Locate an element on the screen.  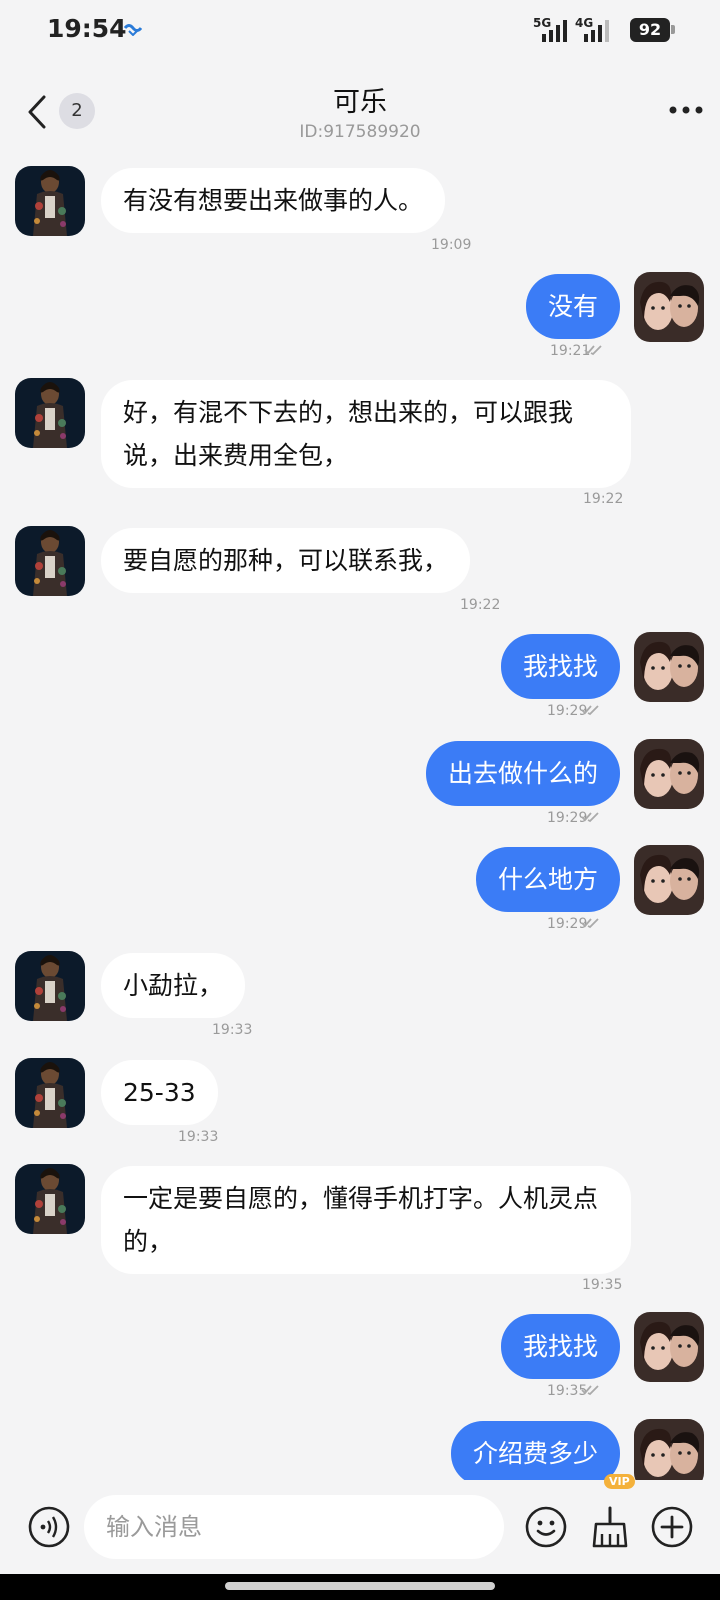
message-bubble-incoming: 小勐拉， is located at coordinates (173, 985).